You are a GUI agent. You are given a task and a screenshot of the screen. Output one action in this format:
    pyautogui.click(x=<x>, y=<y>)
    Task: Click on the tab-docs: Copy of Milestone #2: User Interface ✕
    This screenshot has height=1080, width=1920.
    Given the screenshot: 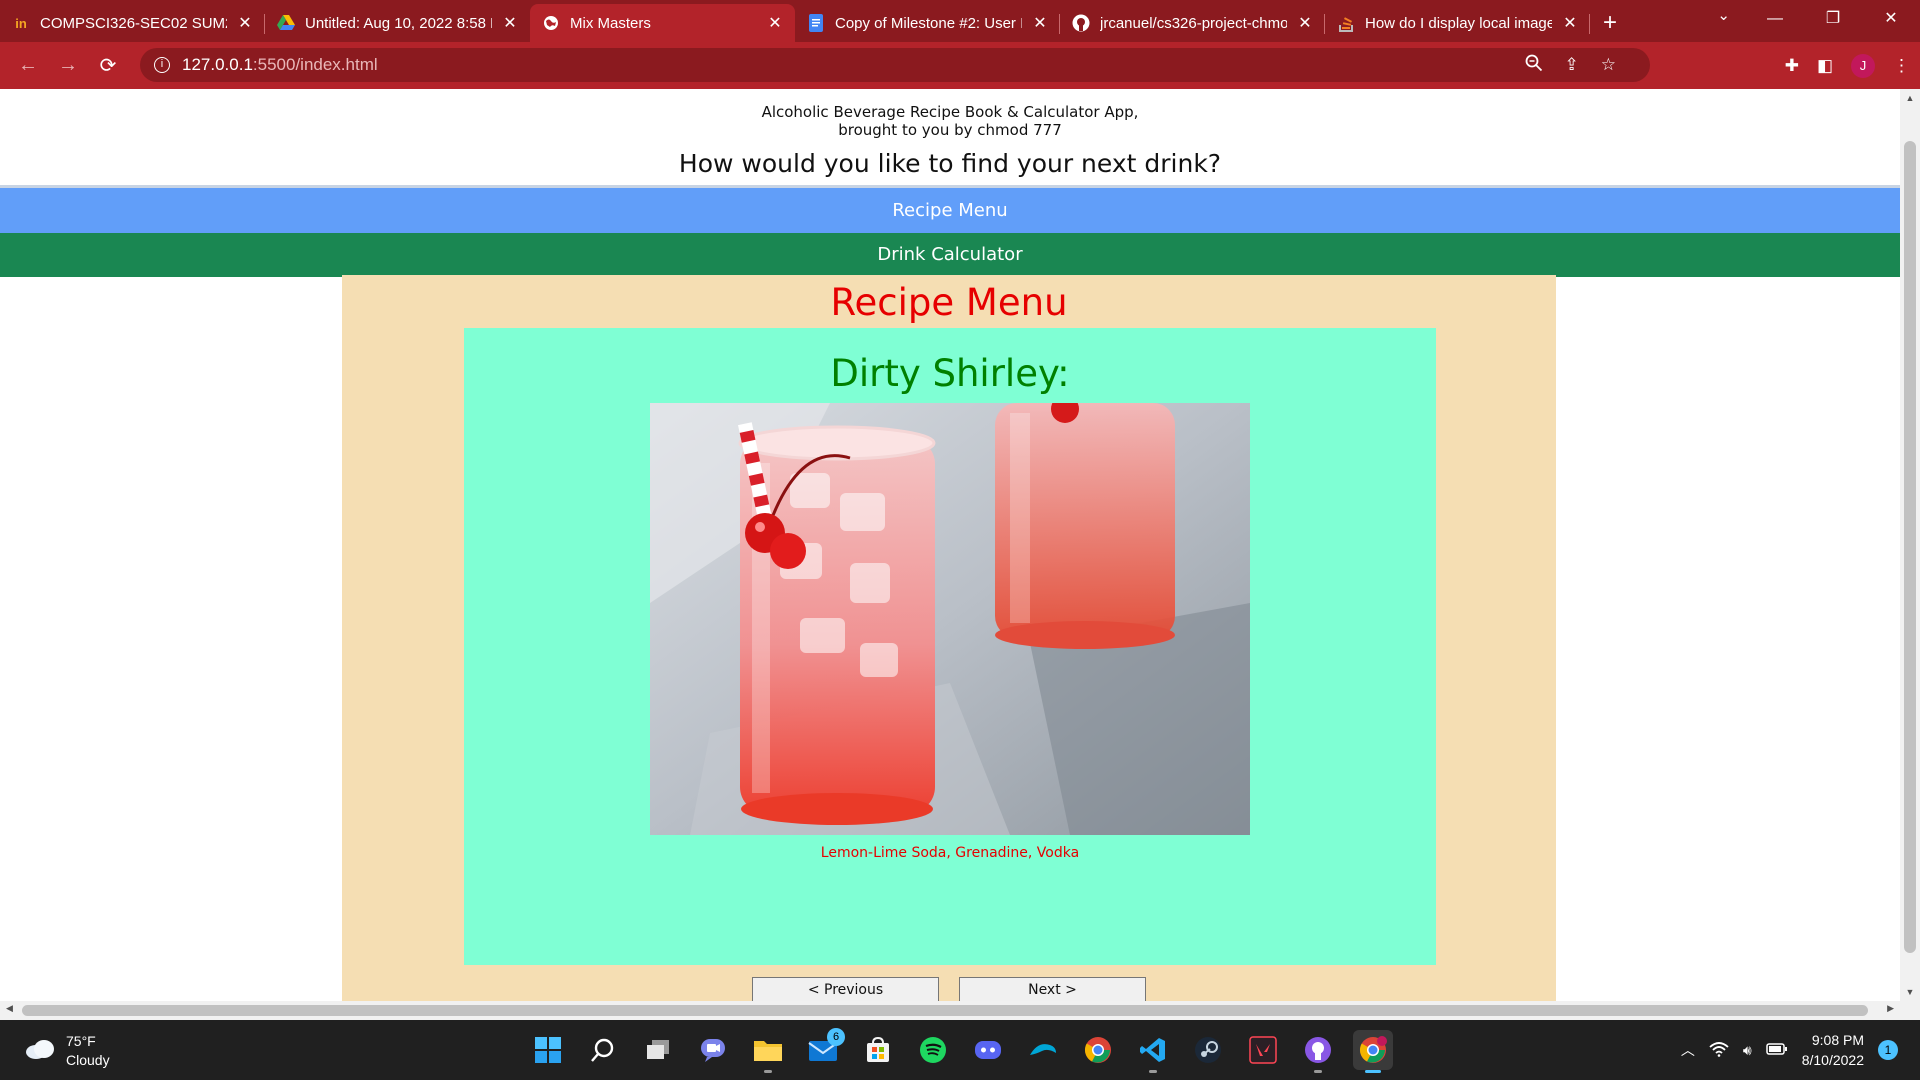 What is the action you would take?
    pyautogui.click(x=927, y=23)
    